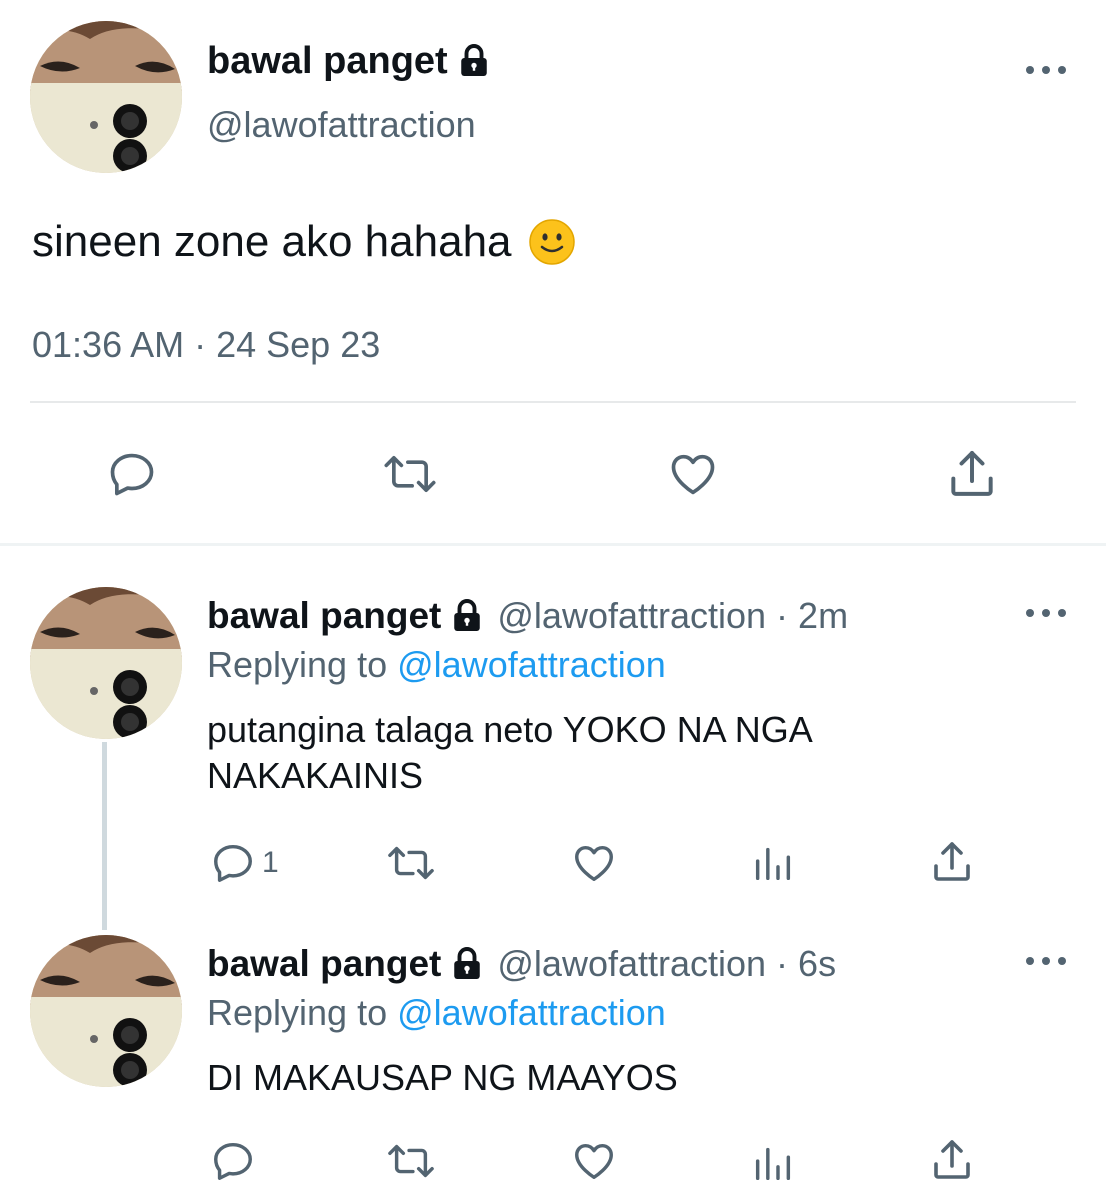  What do you see at coordinates (553, 544) in the screenshot?
I see `section-divider` at bounding box center [553, 544].